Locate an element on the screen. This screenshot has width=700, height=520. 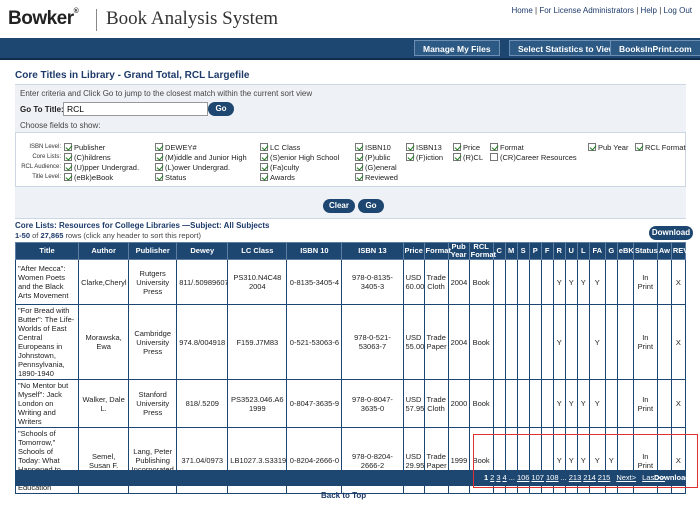
column-header: L is located at coordinates (583, 251).